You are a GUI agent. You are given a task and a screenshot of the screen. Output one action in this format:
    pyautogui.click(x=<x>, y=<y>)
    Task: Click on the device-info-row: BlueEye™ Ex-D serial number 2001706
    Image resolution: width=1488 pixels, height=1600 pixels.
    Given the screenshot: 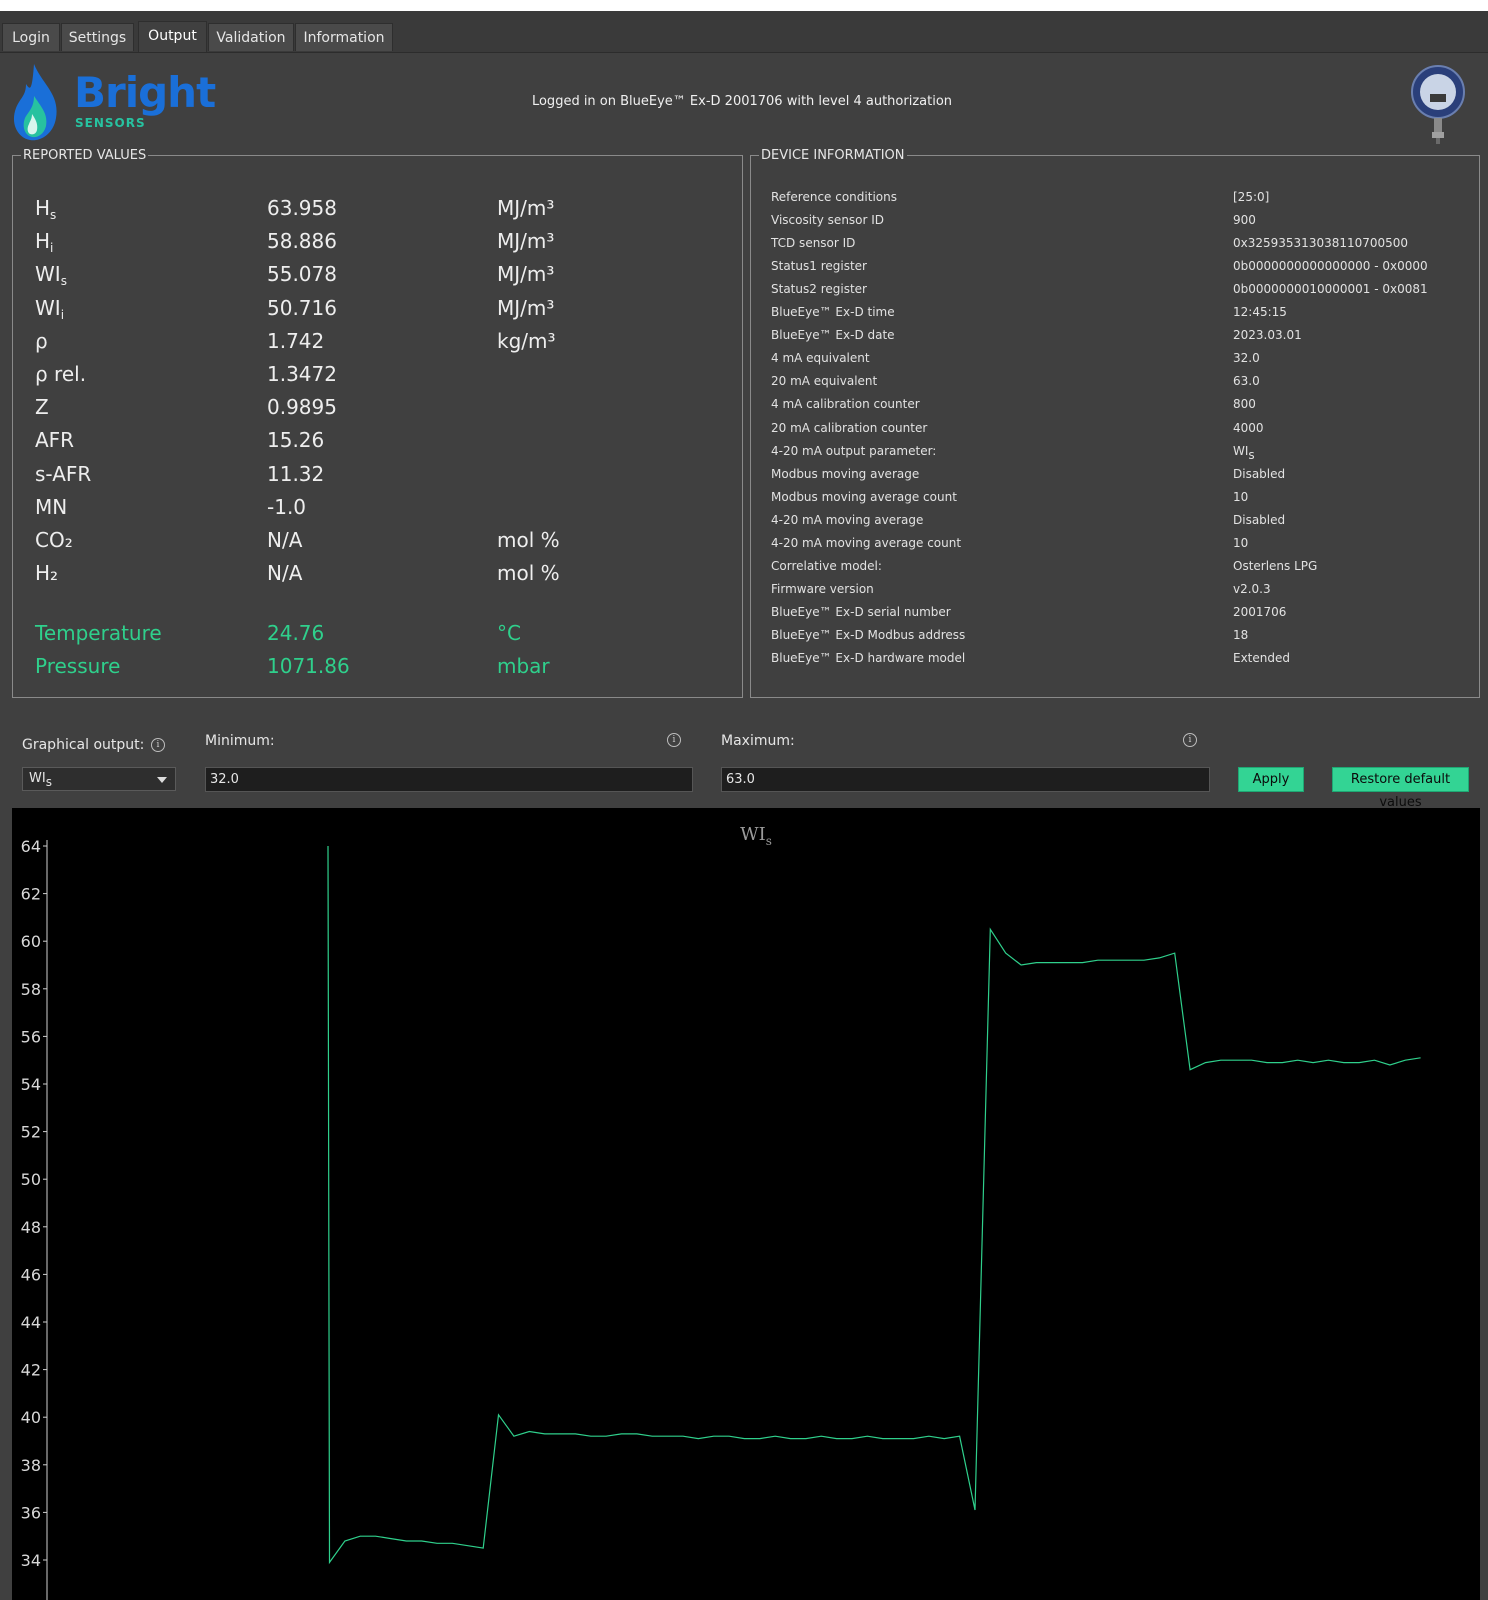 What is the action you would take?
    pyautogui.click(x=1121, y=612)
    